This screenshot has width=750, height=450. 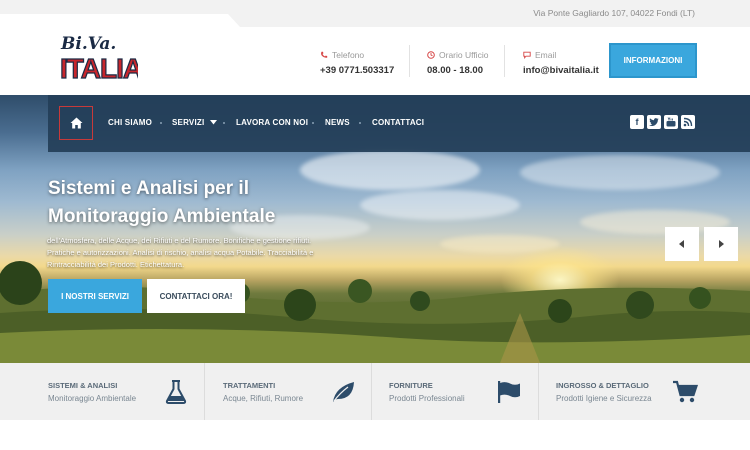 What do you see at coordinates (194, 122) in the screenshot?
I see `nav-servizi: SERVIZI` at bounding box center [194, 122].